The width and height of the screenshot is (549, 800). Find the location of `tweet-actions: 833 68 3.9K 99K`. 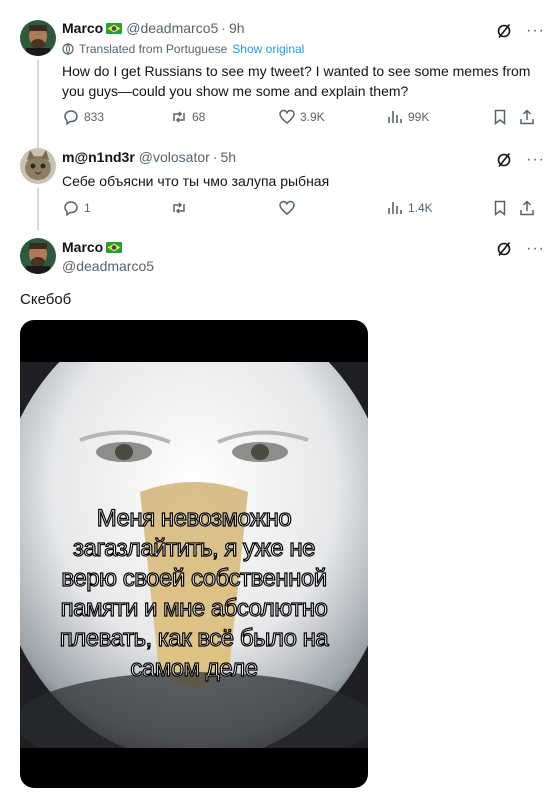

tweet-actions: 833 68 3.9K 99K is located at coordinates (274, 118).